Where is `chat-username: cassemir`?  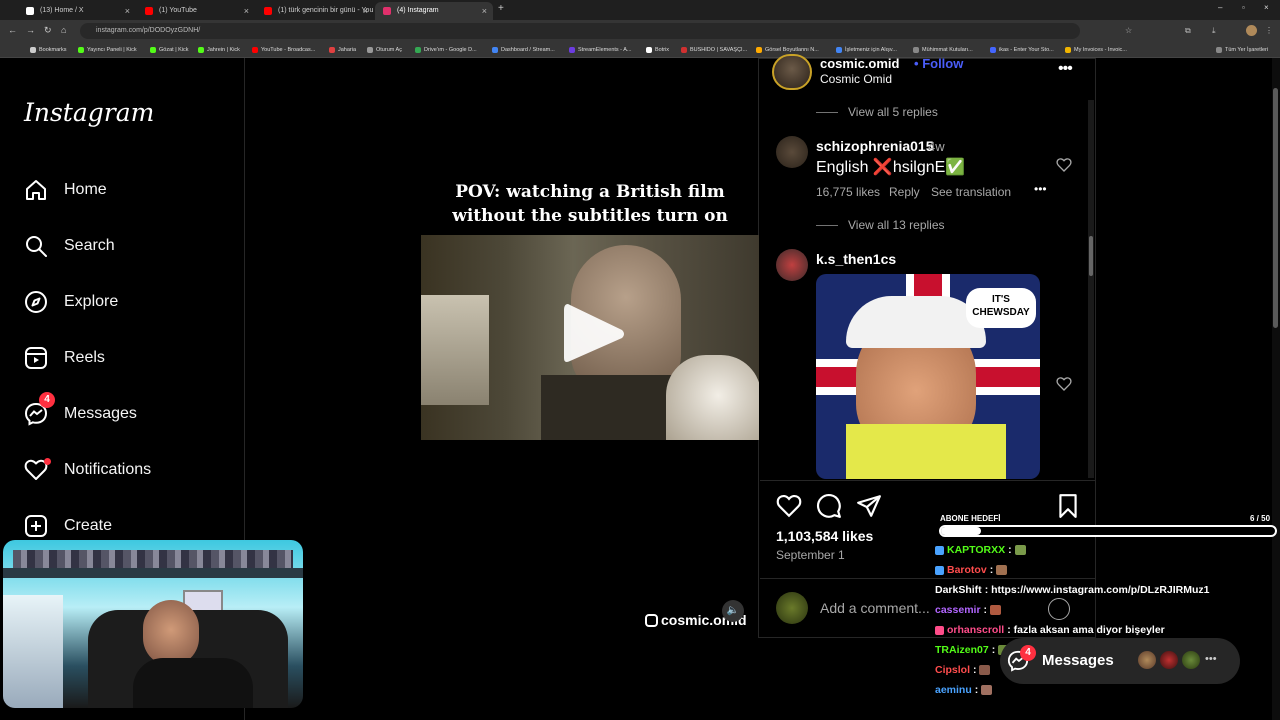
chat-username: cassemir is located at coordinates (958, 610).